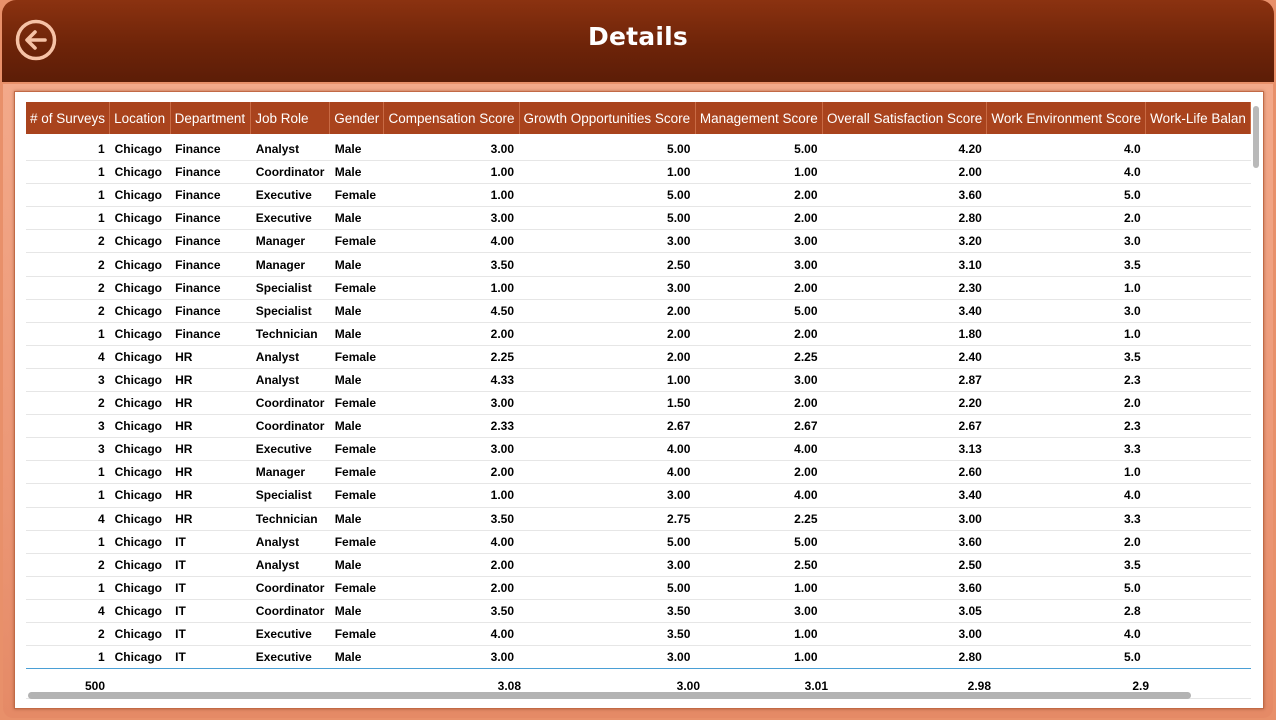 The height and width of the screenshot is (720, 1276). Describe the element at coordinates (451, 172) in the screenshot. I see `cell-compensation-score: 1.00` at that location.